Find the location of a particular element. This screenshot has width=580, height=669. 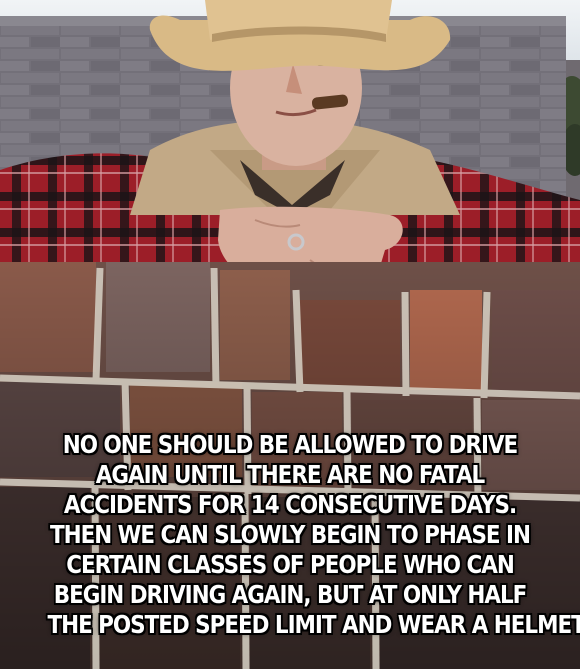

caption-line: THEN WE CAN SLOWLY BEGIN TO PHASE IN is located at coordinates (290, 534).